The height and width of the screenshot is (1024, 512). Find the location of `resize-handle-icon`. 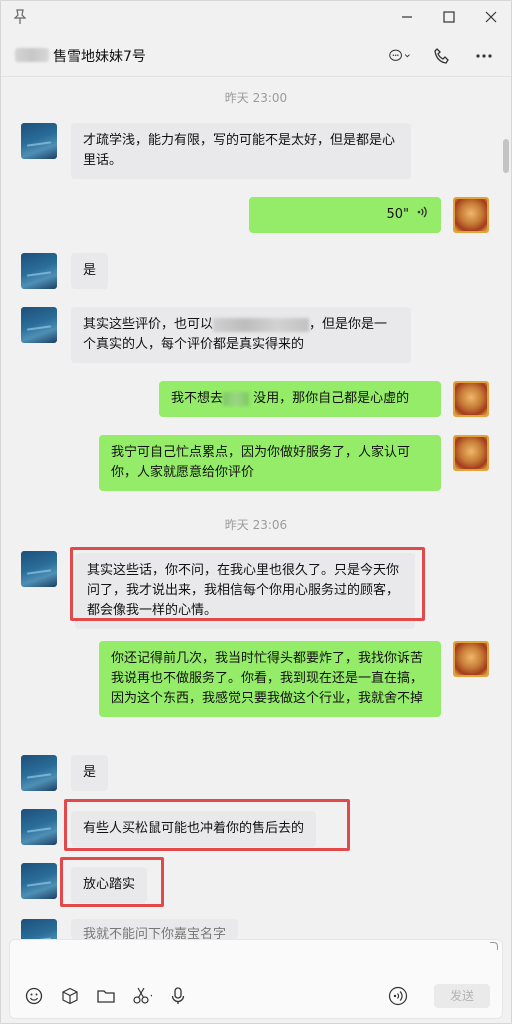

resize-handle-icon is located at coordinates (494, 946).